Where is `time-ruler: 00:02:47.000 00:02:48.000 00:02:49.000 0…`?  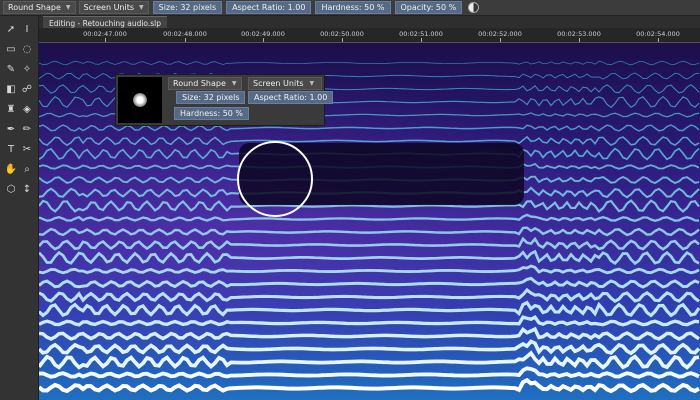 time-ruler: 00:02:47.000 00:02:48.000 00:02:49.000 0… is located at coordinates (369, 35).